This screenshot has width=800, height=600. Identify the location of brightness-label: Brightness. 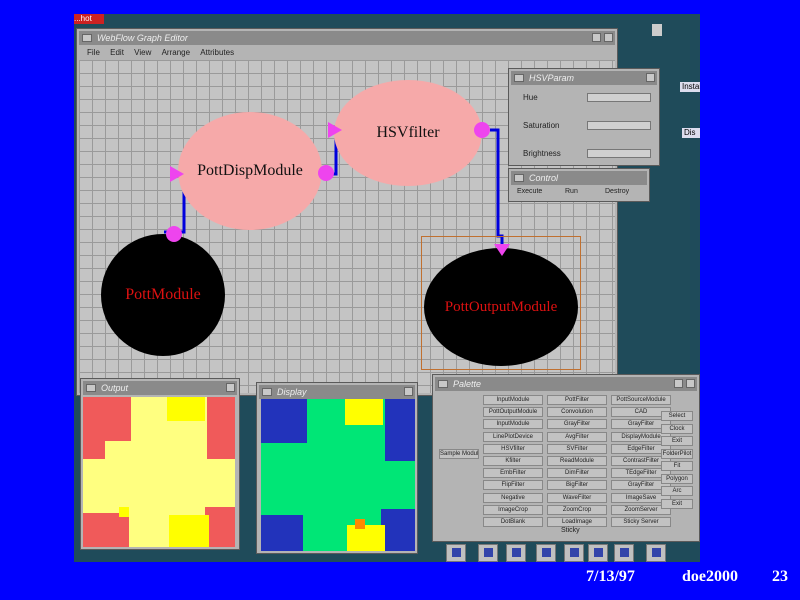
(542, 153).